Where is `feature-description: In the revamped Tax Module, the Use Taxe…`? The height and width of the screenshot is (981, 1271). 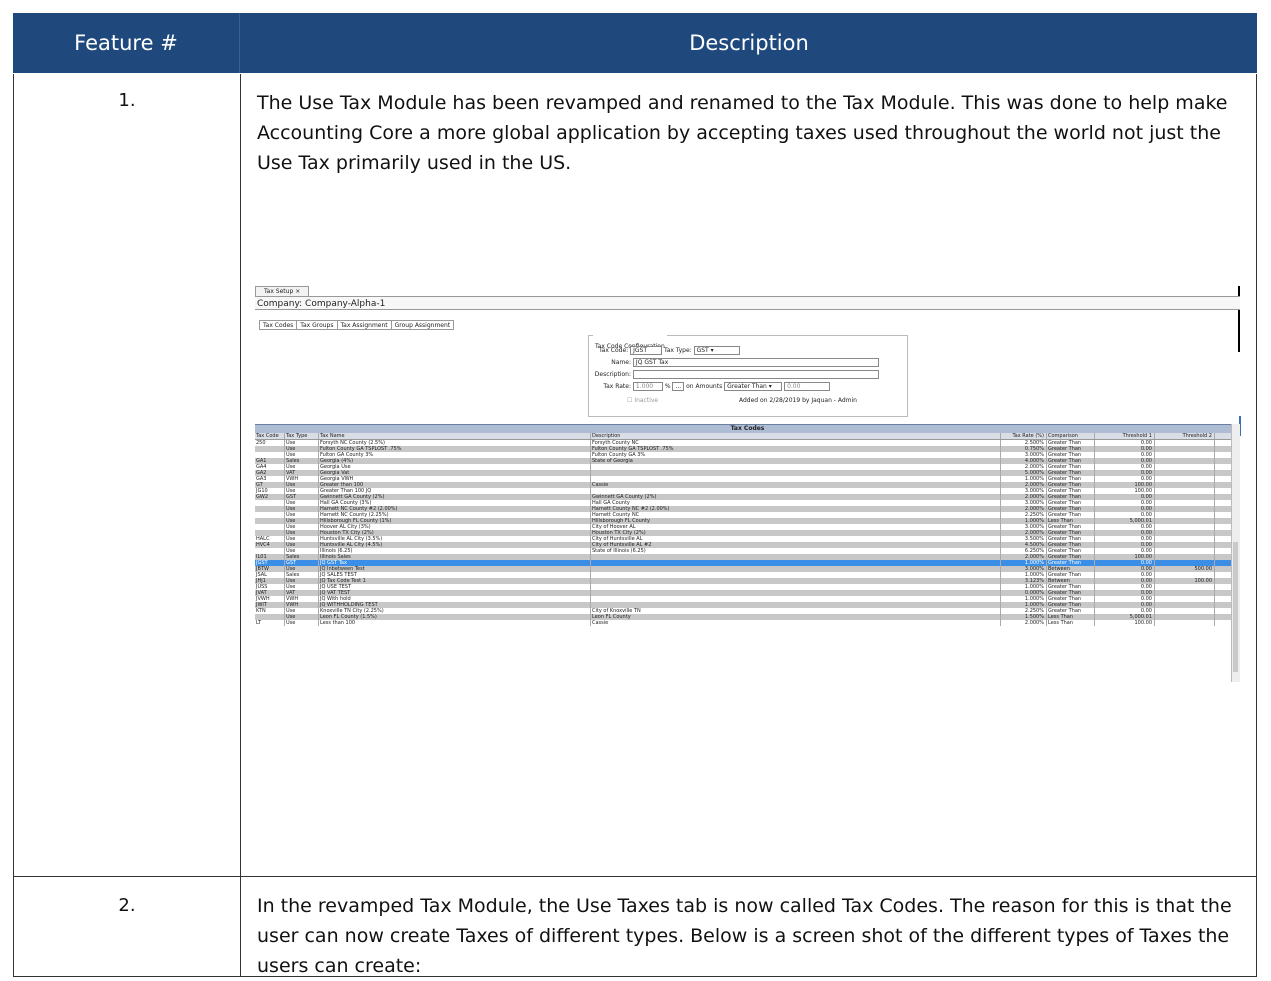 feature-description: In the revamped Tax Module, the Use Taxe… is located at coordinates (748, 927).